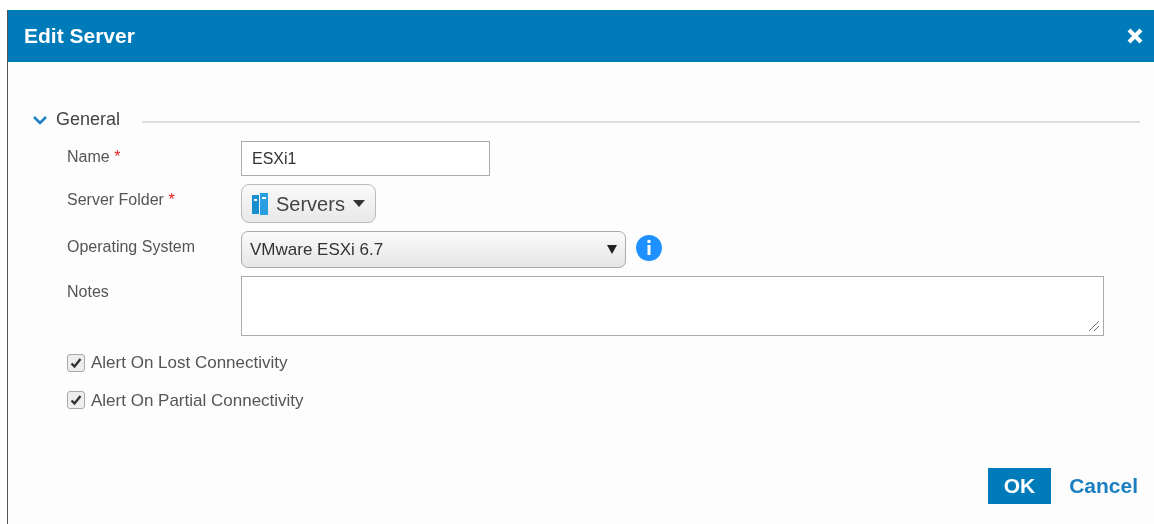 This screenshot has width=1154, height=524. I want to click on resize-handle-icon, so click(1094, 326).